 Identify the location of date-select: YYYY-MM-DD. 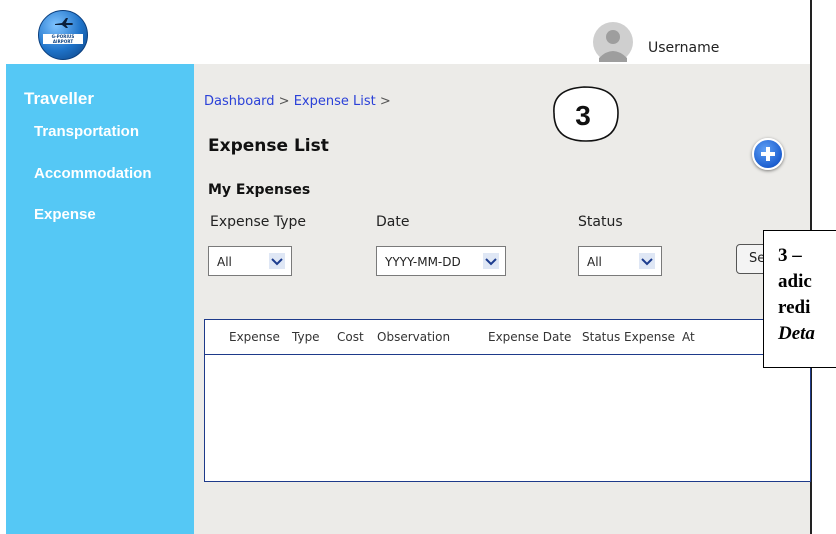
(441, 261).